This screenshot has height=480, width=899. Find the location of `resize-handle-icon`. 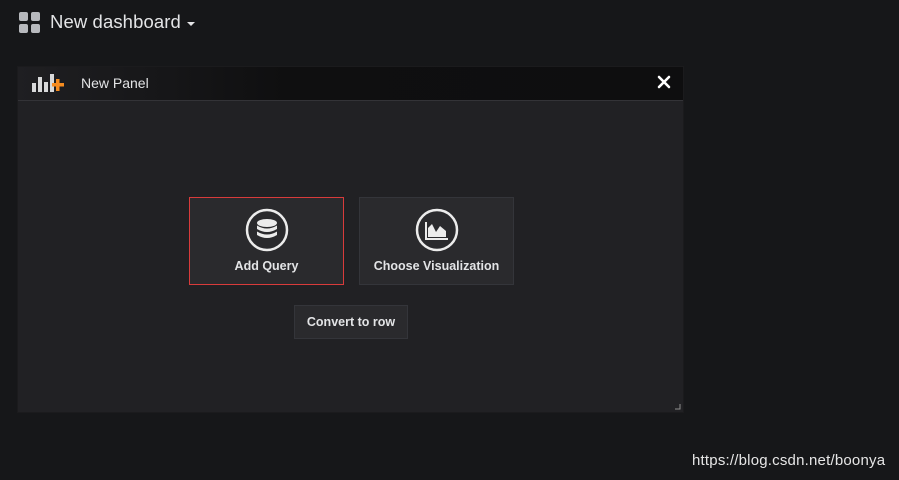

resize-handle-icon is located at coordinates (678, 407).